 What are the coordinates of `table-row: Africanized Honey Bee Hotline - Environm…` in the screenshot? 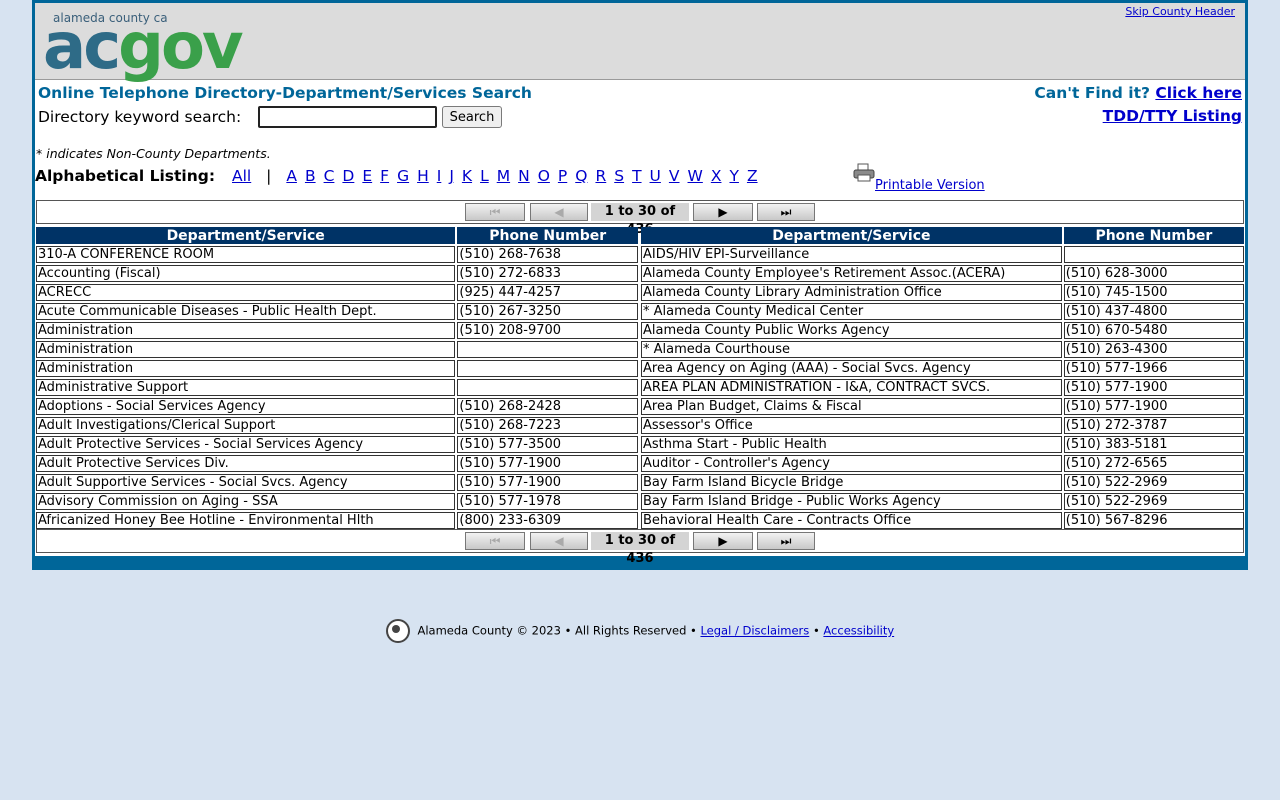 It's located at (337, 520).